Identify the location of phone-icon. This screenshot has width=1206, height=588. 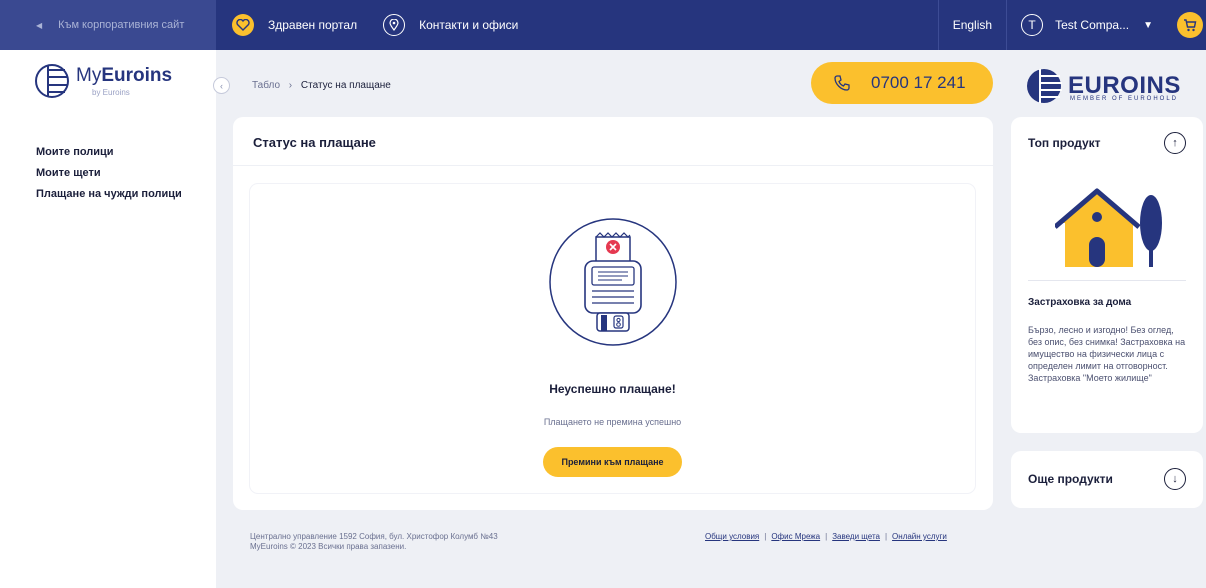
(842, 83).